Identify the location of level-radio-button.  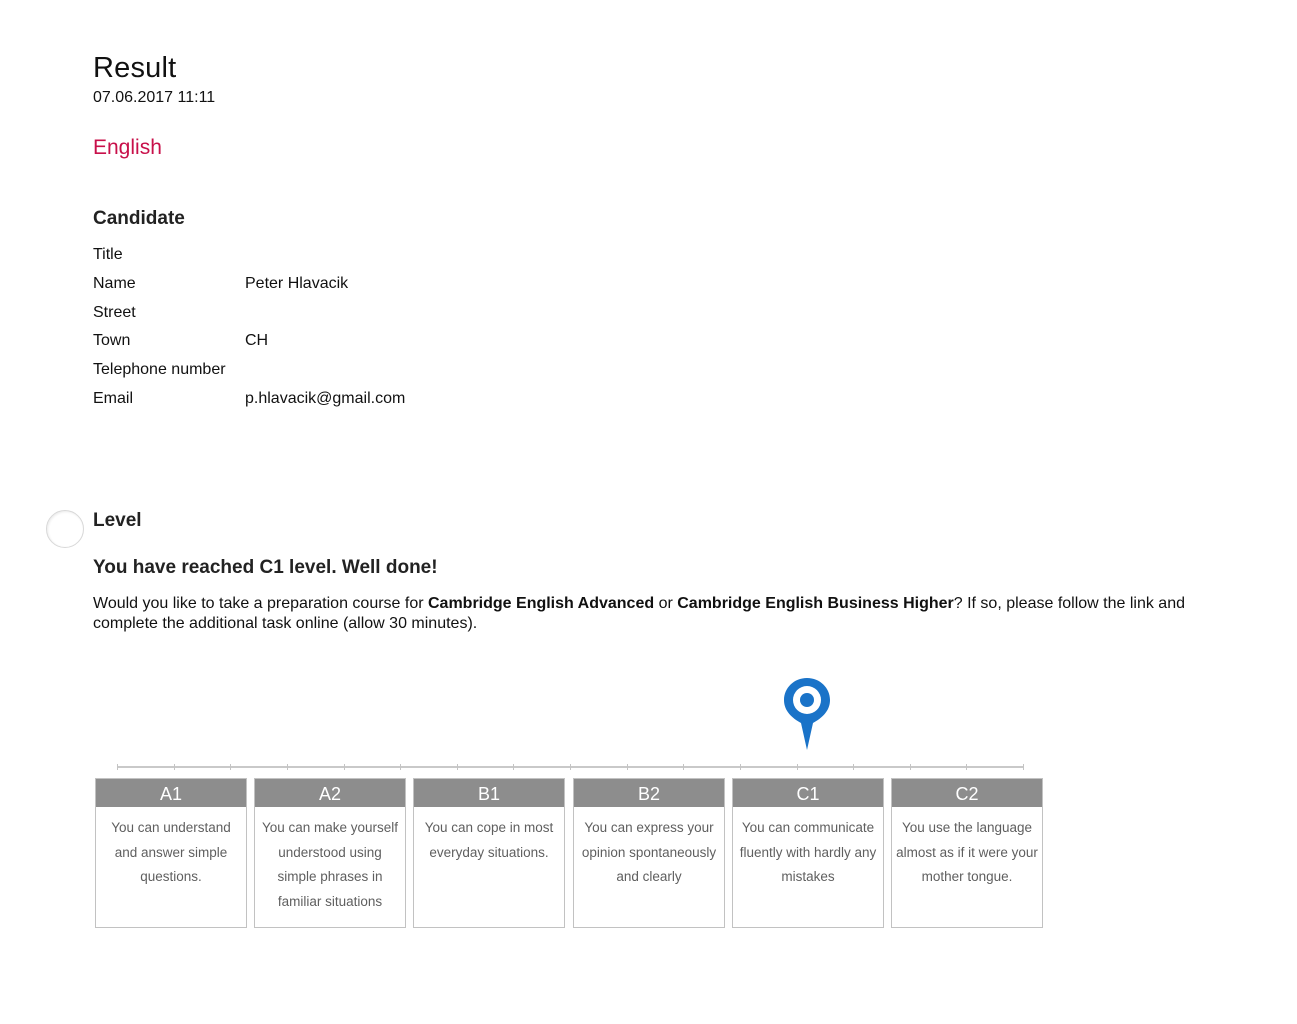
(65, 529).